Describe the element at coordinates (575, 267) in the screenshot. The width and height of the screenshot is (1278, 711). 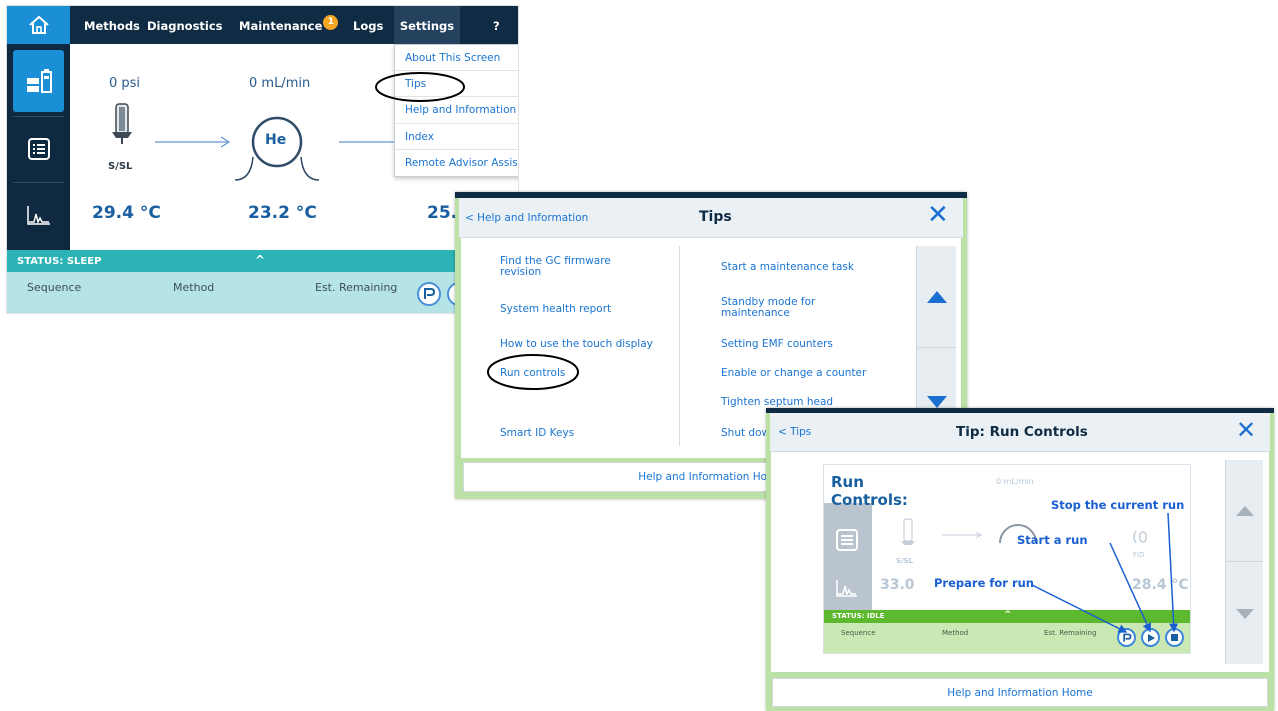
I see `tip-link-firmware-revision: Find the GC firmware revision` at that location.